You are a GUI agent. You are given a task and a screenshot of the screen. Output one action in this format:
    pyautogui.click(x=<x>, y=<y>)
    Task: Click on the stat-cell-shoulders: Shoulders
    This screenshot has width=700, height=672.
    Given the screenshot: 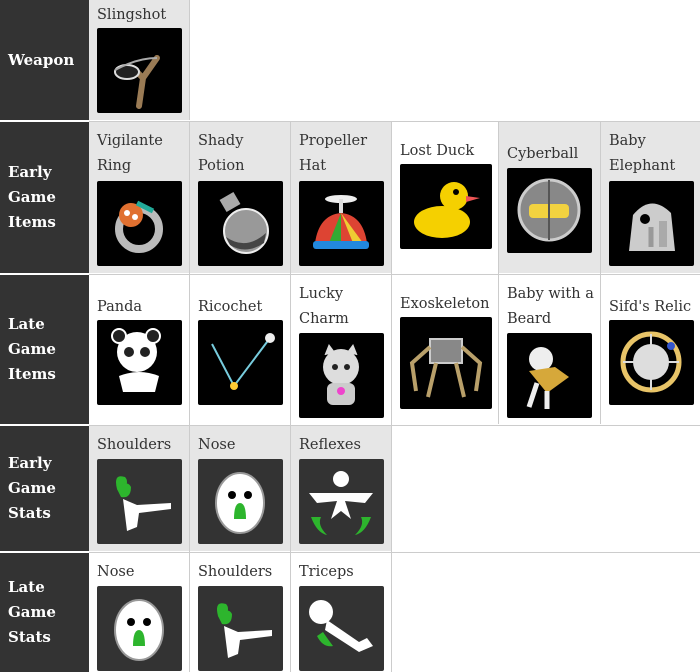 What is the action you would take?
    pyautogui.click(x=139, y=488)
    